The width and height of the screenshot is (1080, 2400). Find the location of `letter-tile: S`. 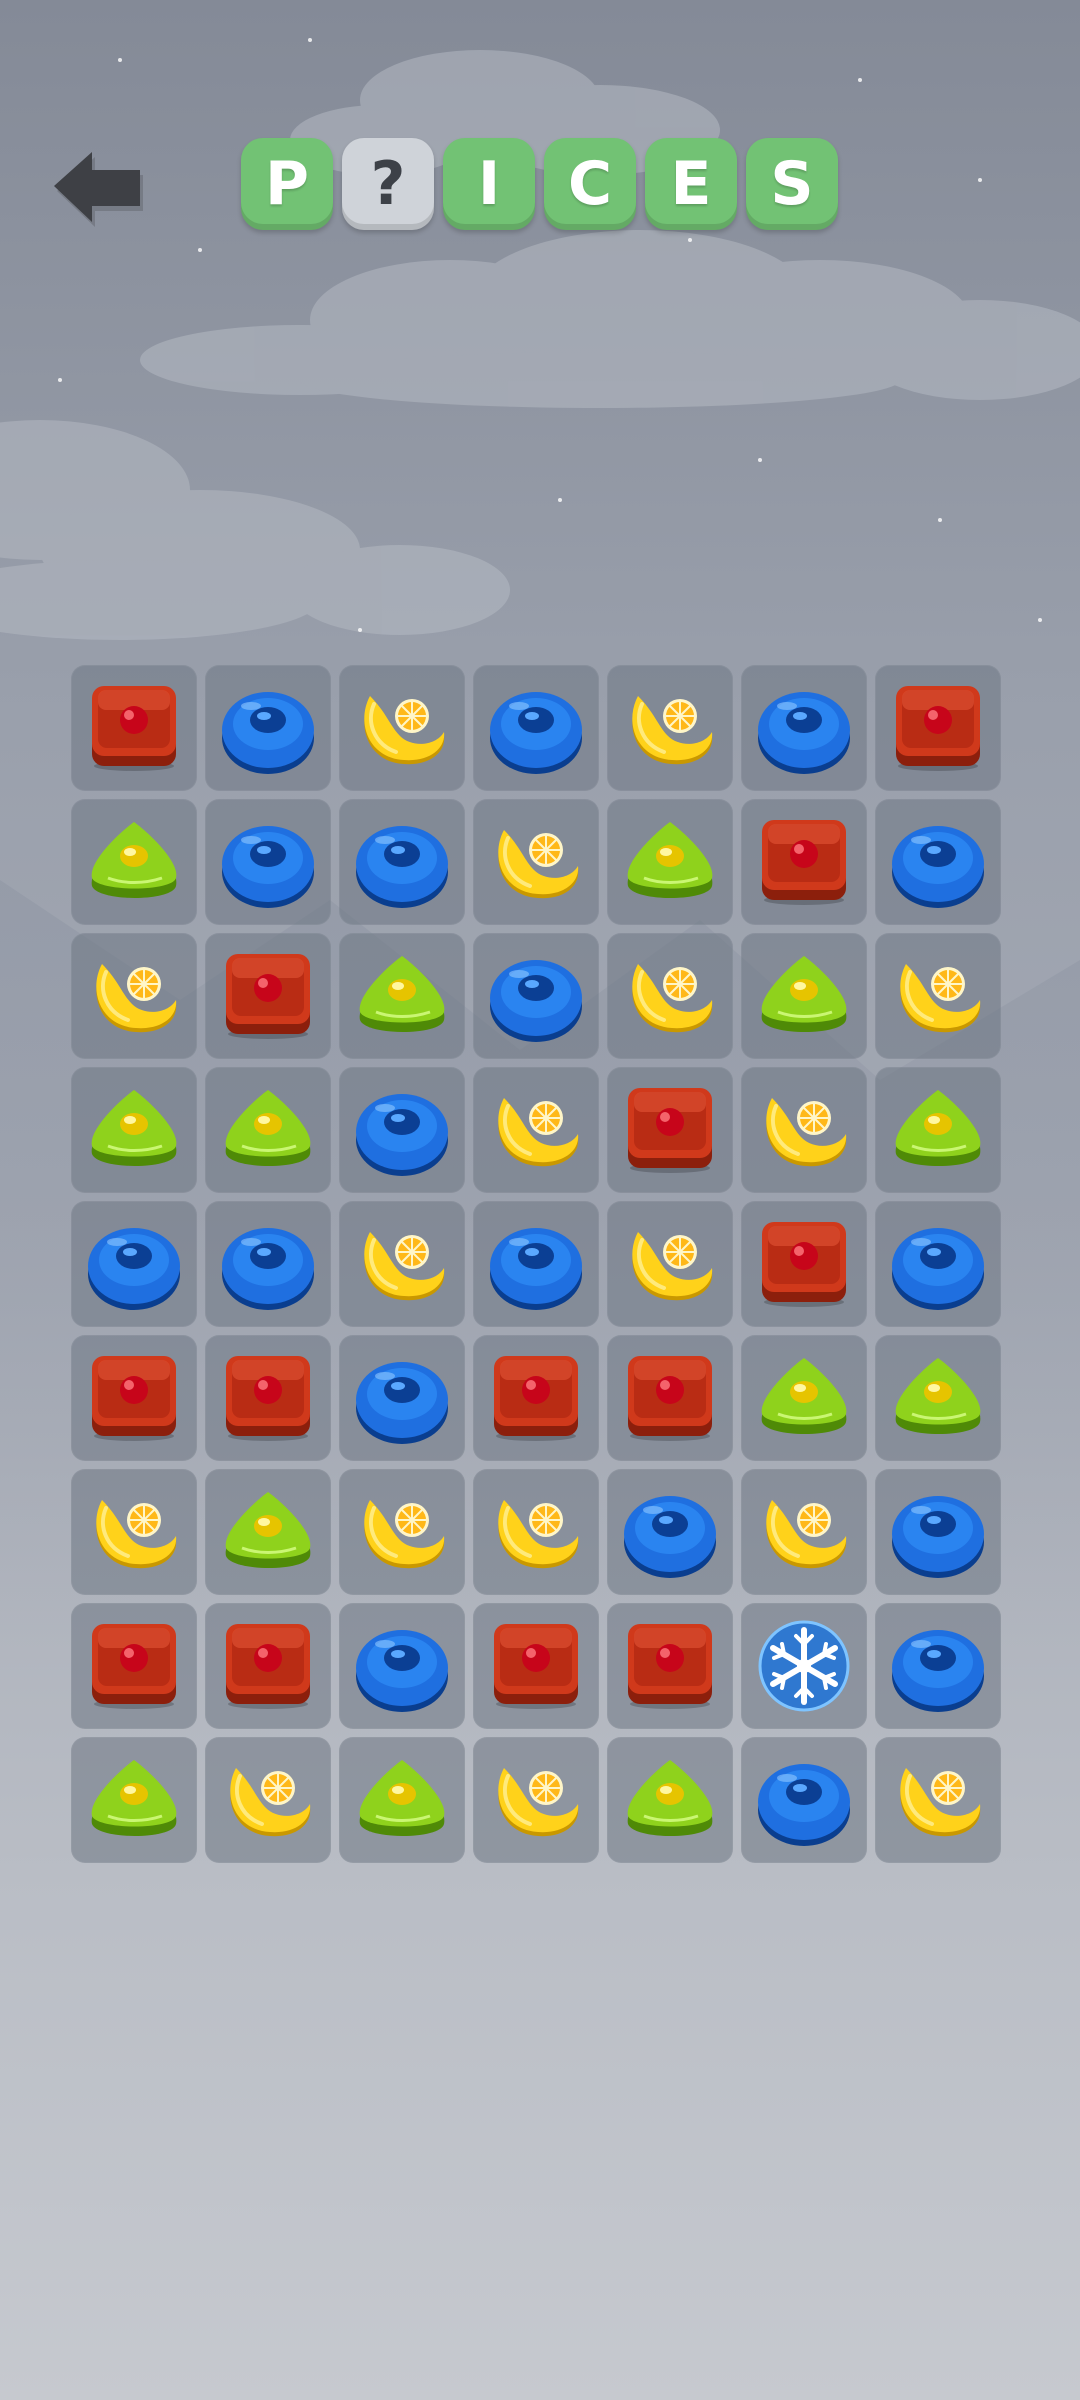

letter-tile: S is located at coordinates (792, 184).